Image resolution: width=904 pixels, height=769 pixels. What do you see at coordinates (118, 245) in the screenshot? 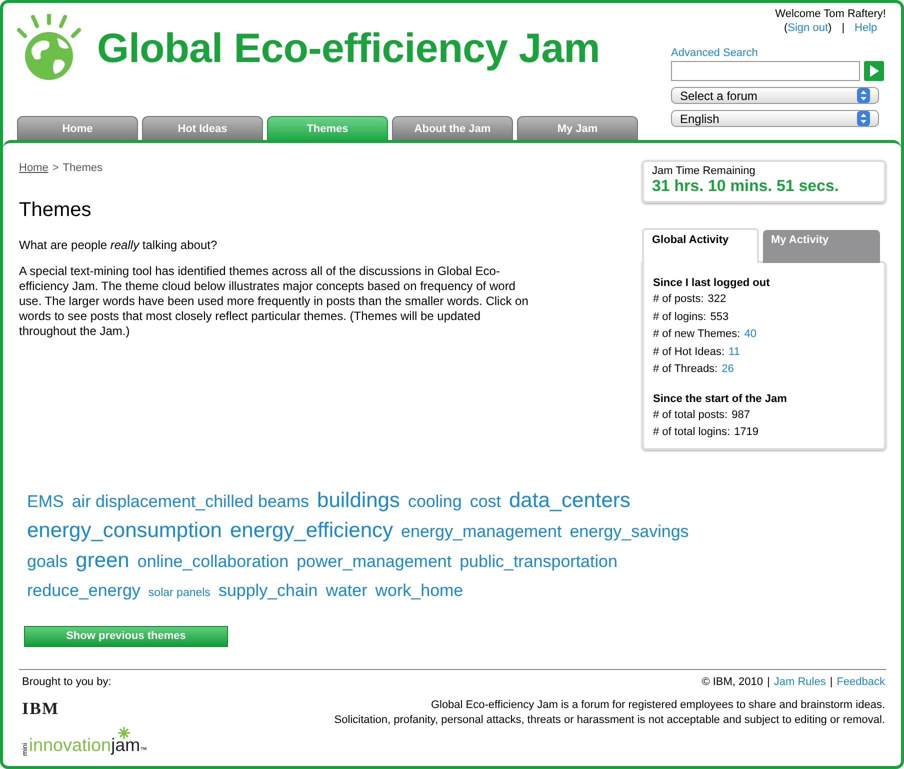
I see `intro-text: What are people really talking about?` at bounding box center [118, 245].